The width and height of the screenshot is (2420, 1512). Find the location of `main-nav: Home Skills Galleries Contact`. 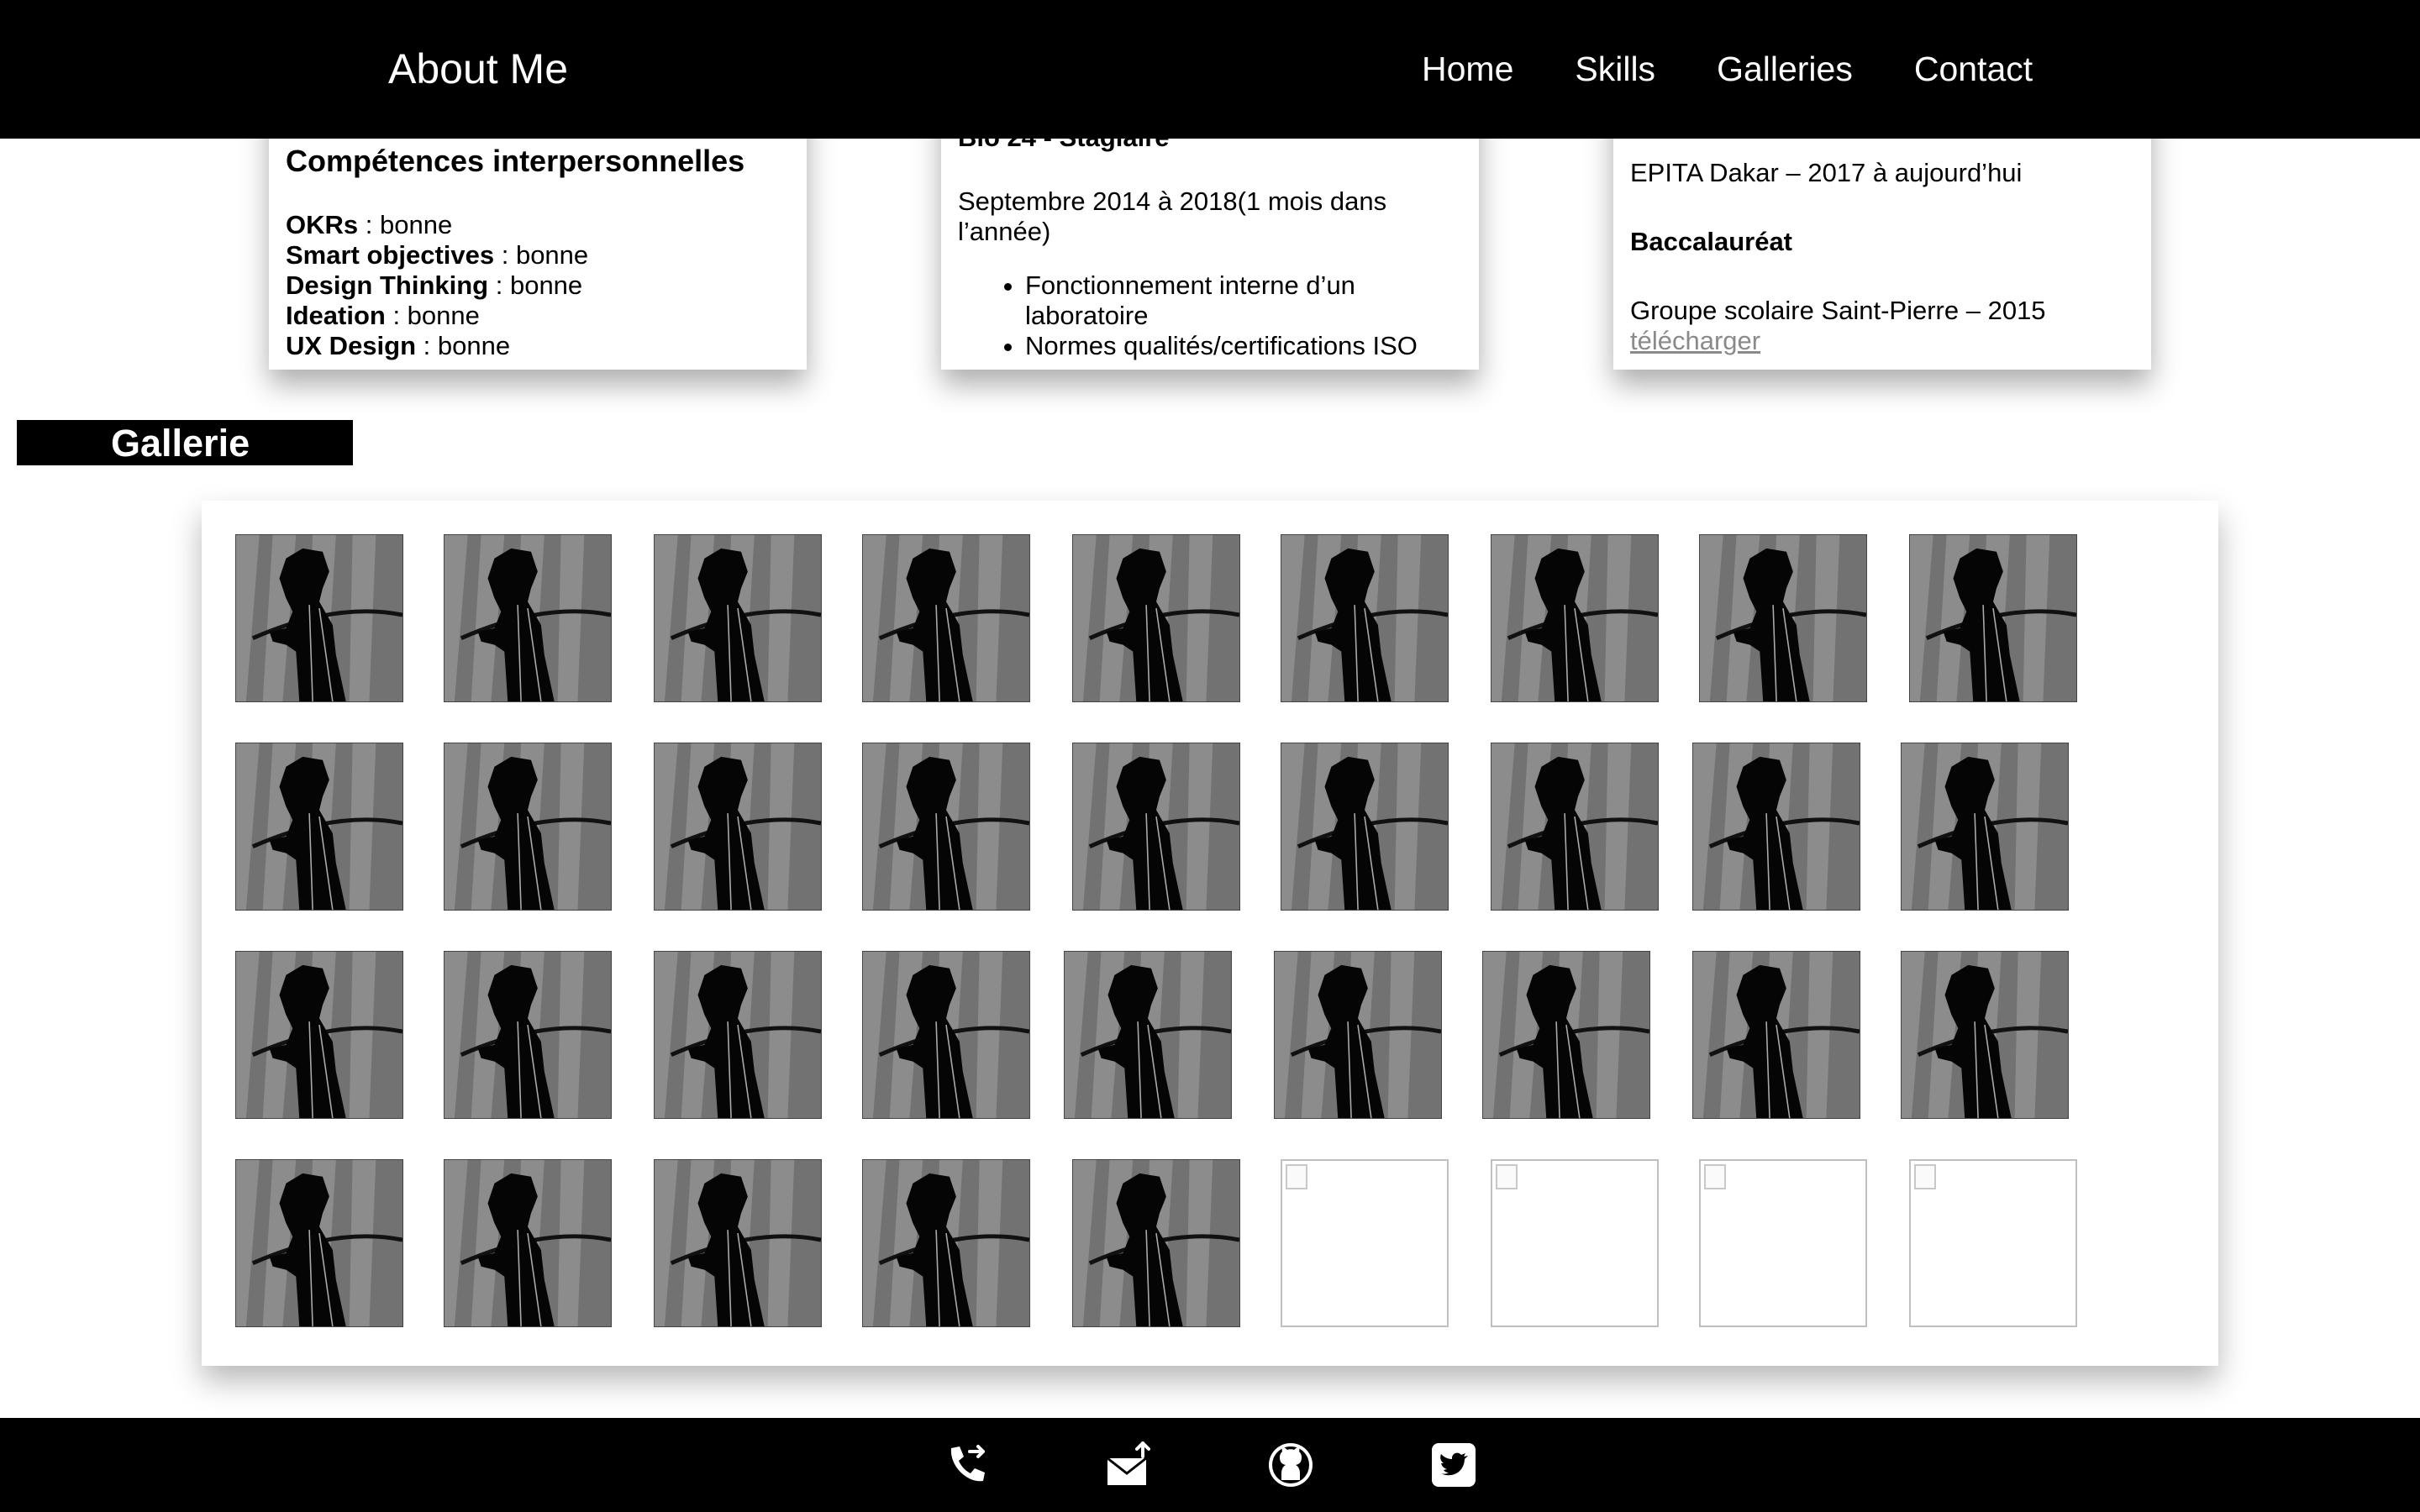

main-nav: Home Skills Galleries Contact is located at coordinates (1728, 69).